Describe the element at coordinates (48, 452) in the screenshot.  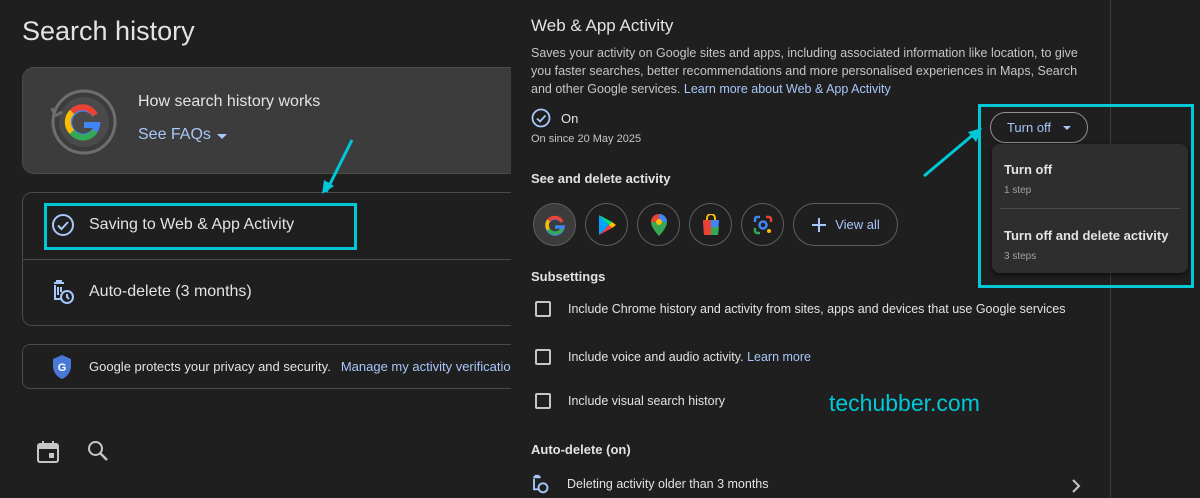
I see `calendar-icon` at that location.